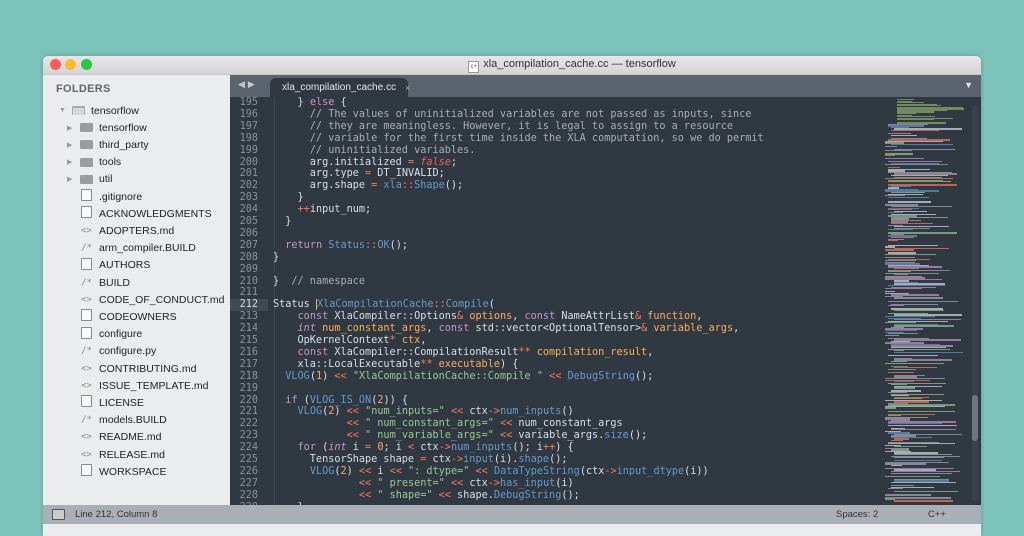  What do you see at coordinates (429, 436) in the screenshot?
I see `code-token: " num_variable_args="` at bounding box center [429, 436].